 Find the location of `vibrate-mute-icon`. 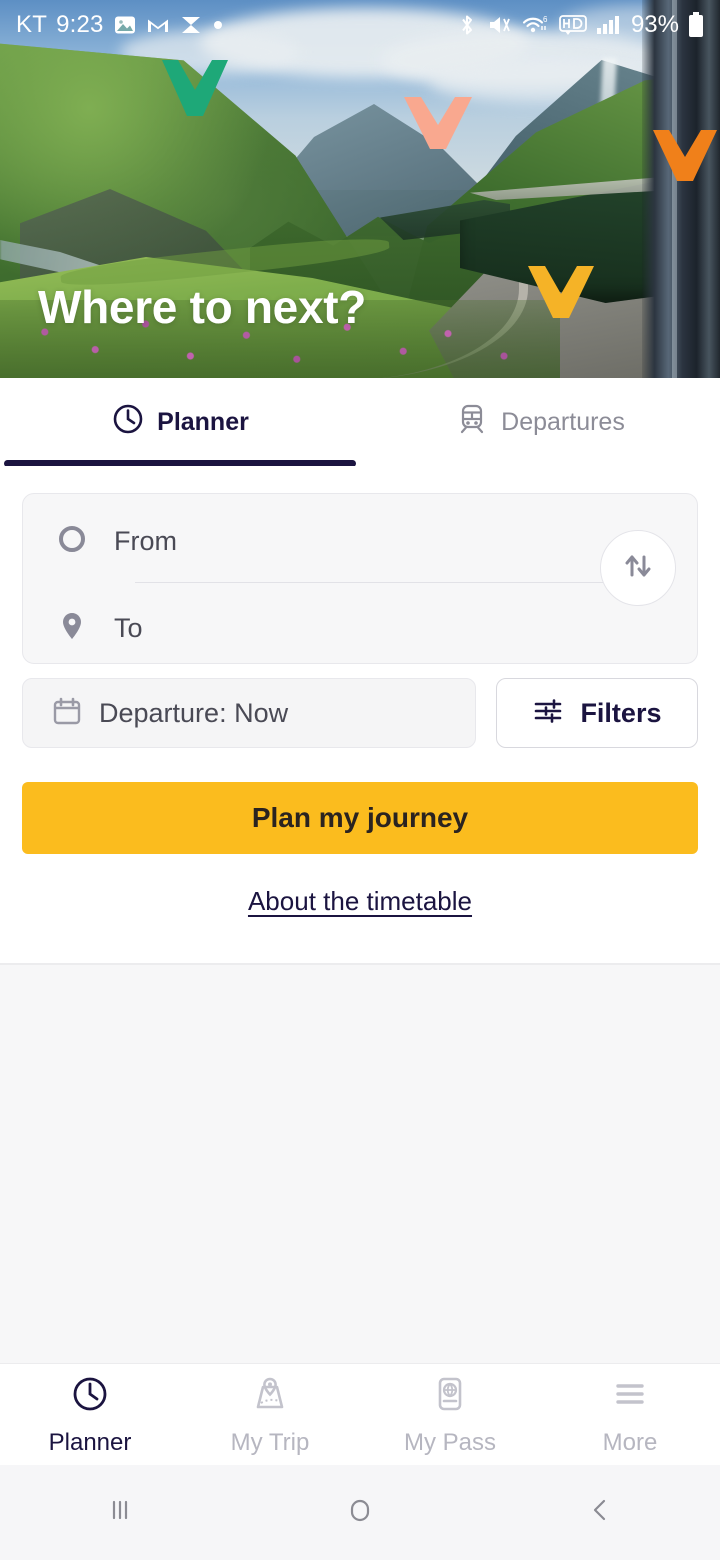

vibrate-mute-icon is located at coordinates (500, 25).